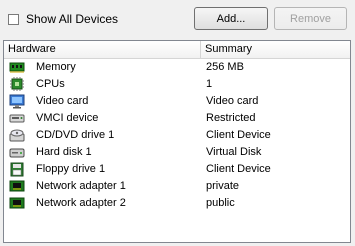 The width and height of the screenshot is (355, 246). I want to click on table-row: Network adapter 2 public, so click(177, 203).